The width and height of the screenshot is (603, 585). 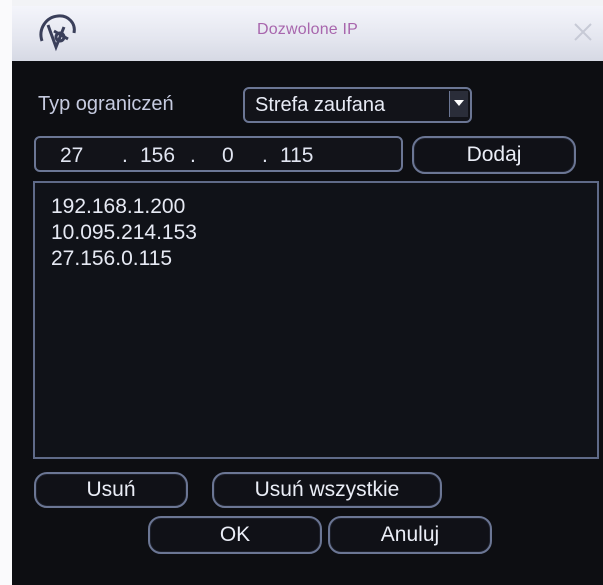 I want to click on ok-button: OK, so click(x=235, y=535).